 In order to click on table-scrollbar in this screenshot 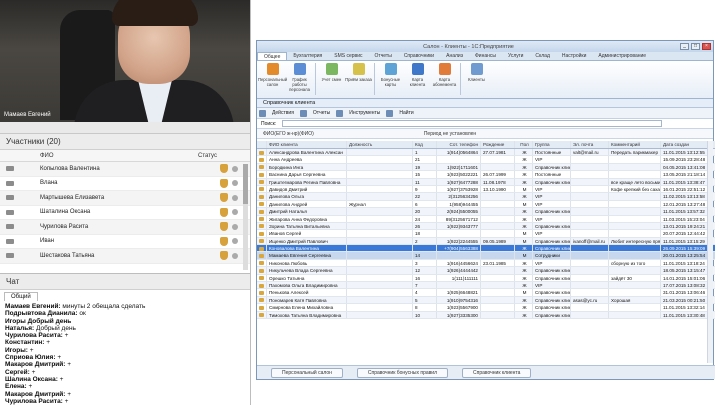, I will do `click(710, 252)`.